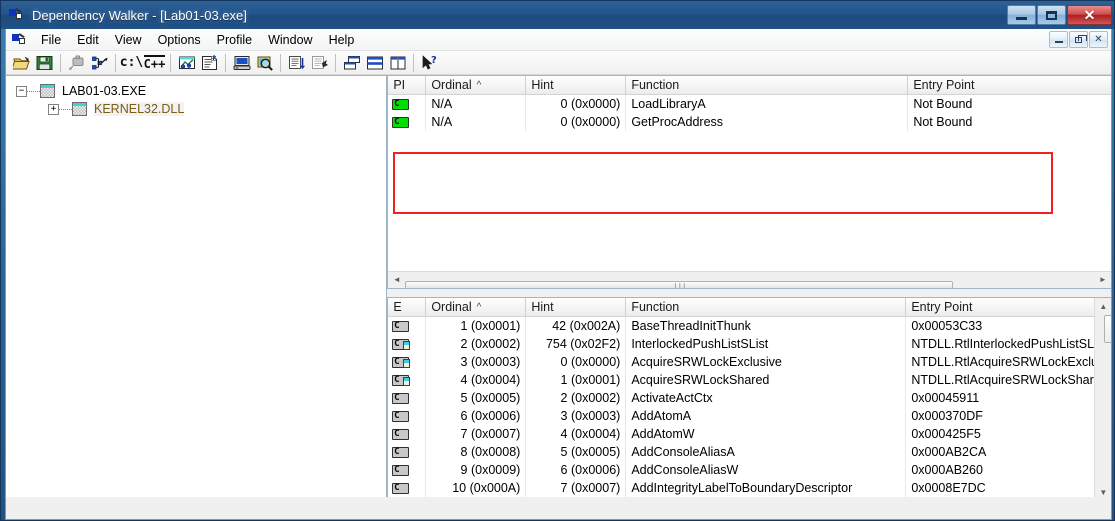  I want to click on column-header-e: E, so click(407, 307).